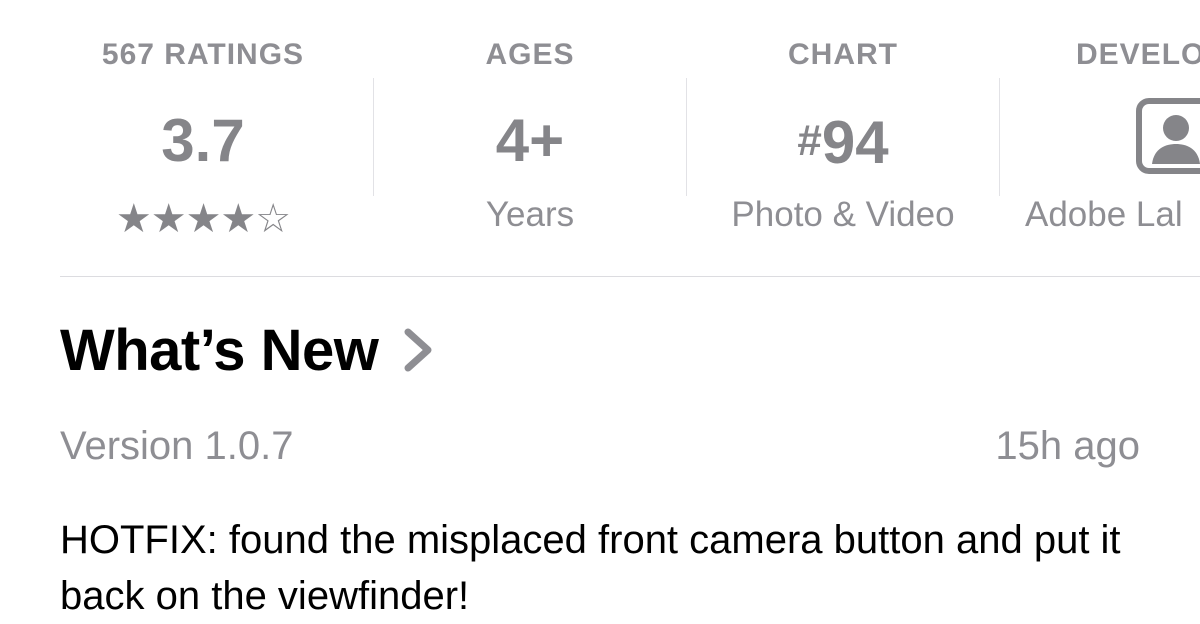 The width and height of the screenshot is (1200, 624). Describe the element at coordinates (203, 54) in the screenshot. I see `ratings-count-header: 567 RATINGS` at that location.